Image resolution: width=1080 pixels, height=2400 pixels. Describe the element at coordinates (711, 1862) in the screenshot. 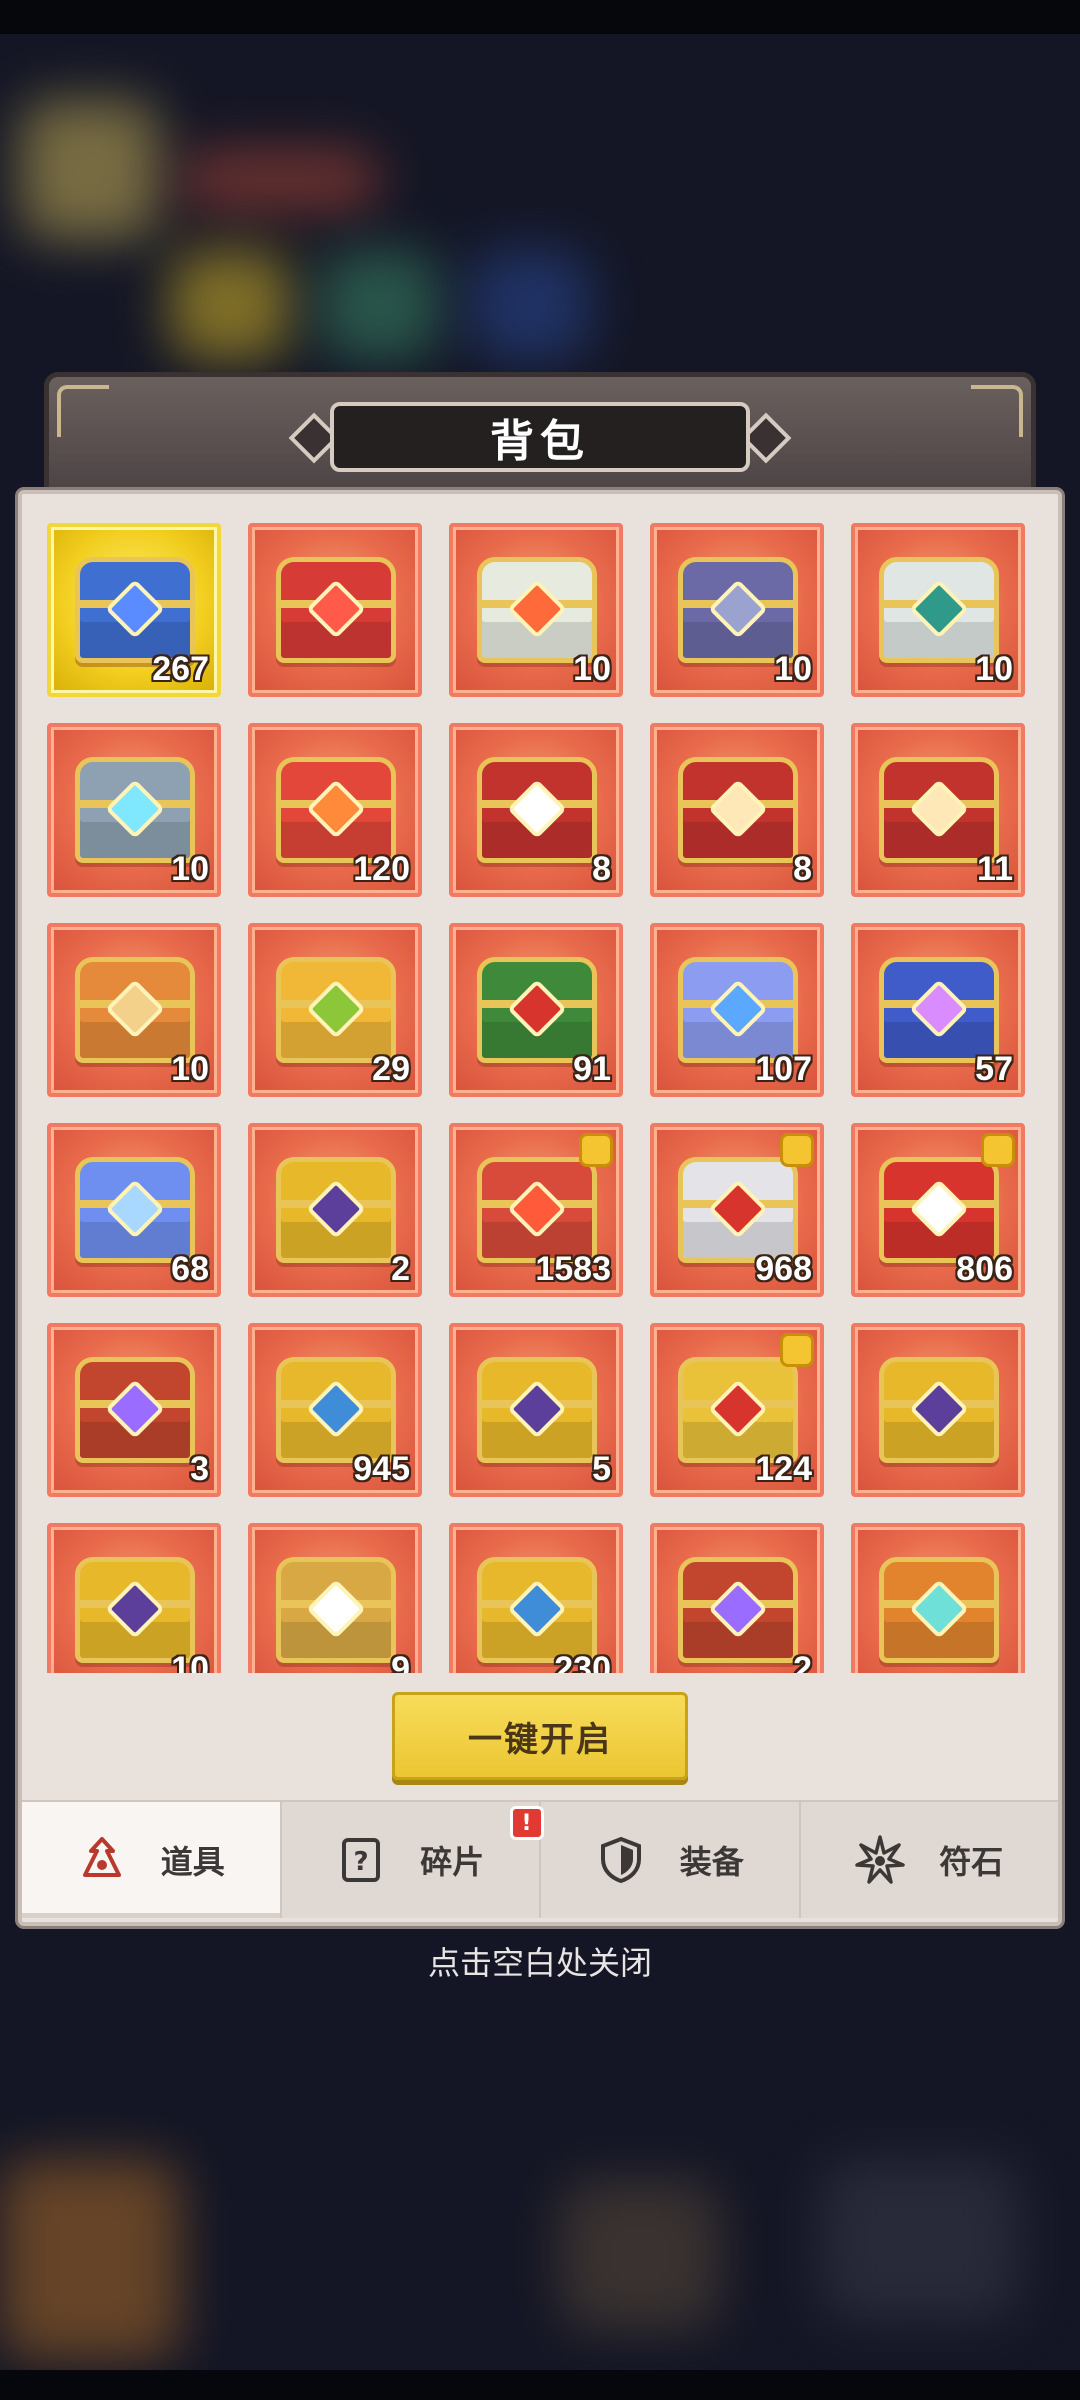

I see `tab-label: 装备` at that location.